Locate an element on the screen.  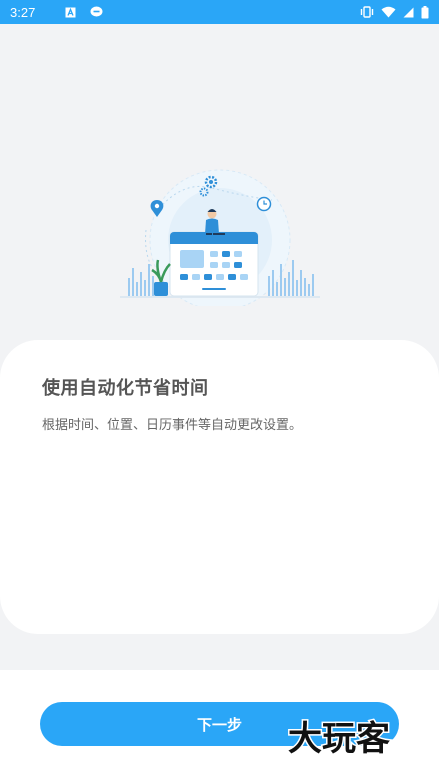
signal-icon is located at coordinates (408, 12).